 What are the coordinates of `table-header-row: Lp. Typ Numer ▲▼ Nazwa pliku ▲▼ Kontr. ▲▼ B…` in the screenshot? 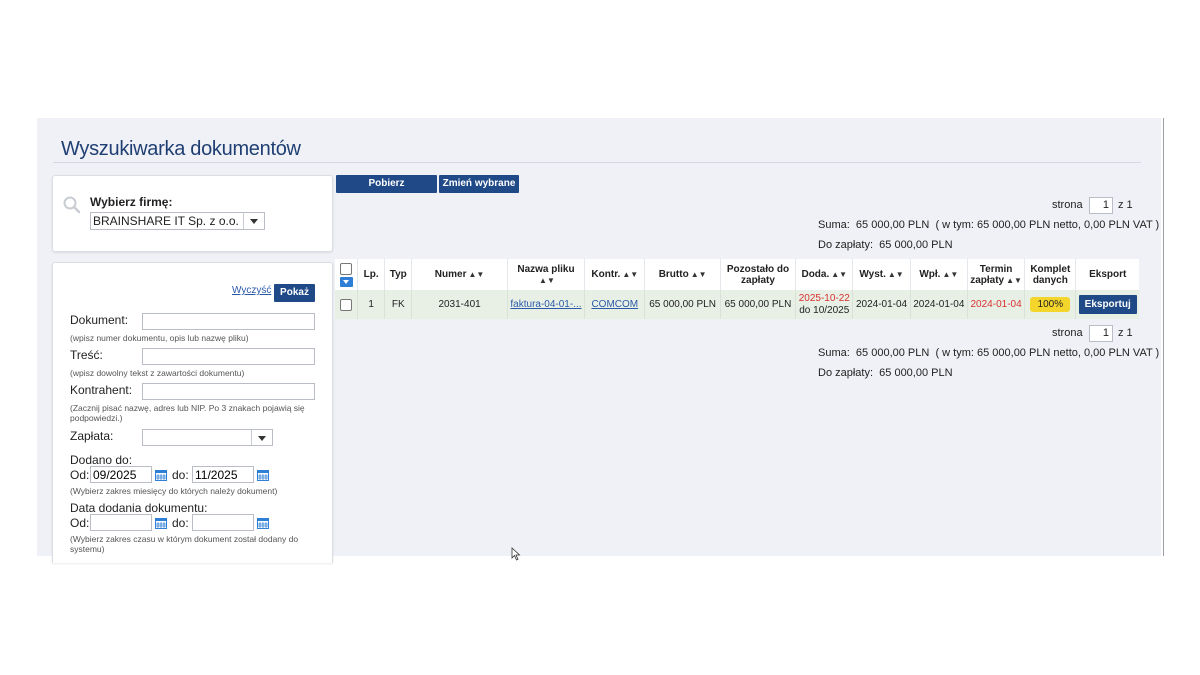 It's located at (737, 274).